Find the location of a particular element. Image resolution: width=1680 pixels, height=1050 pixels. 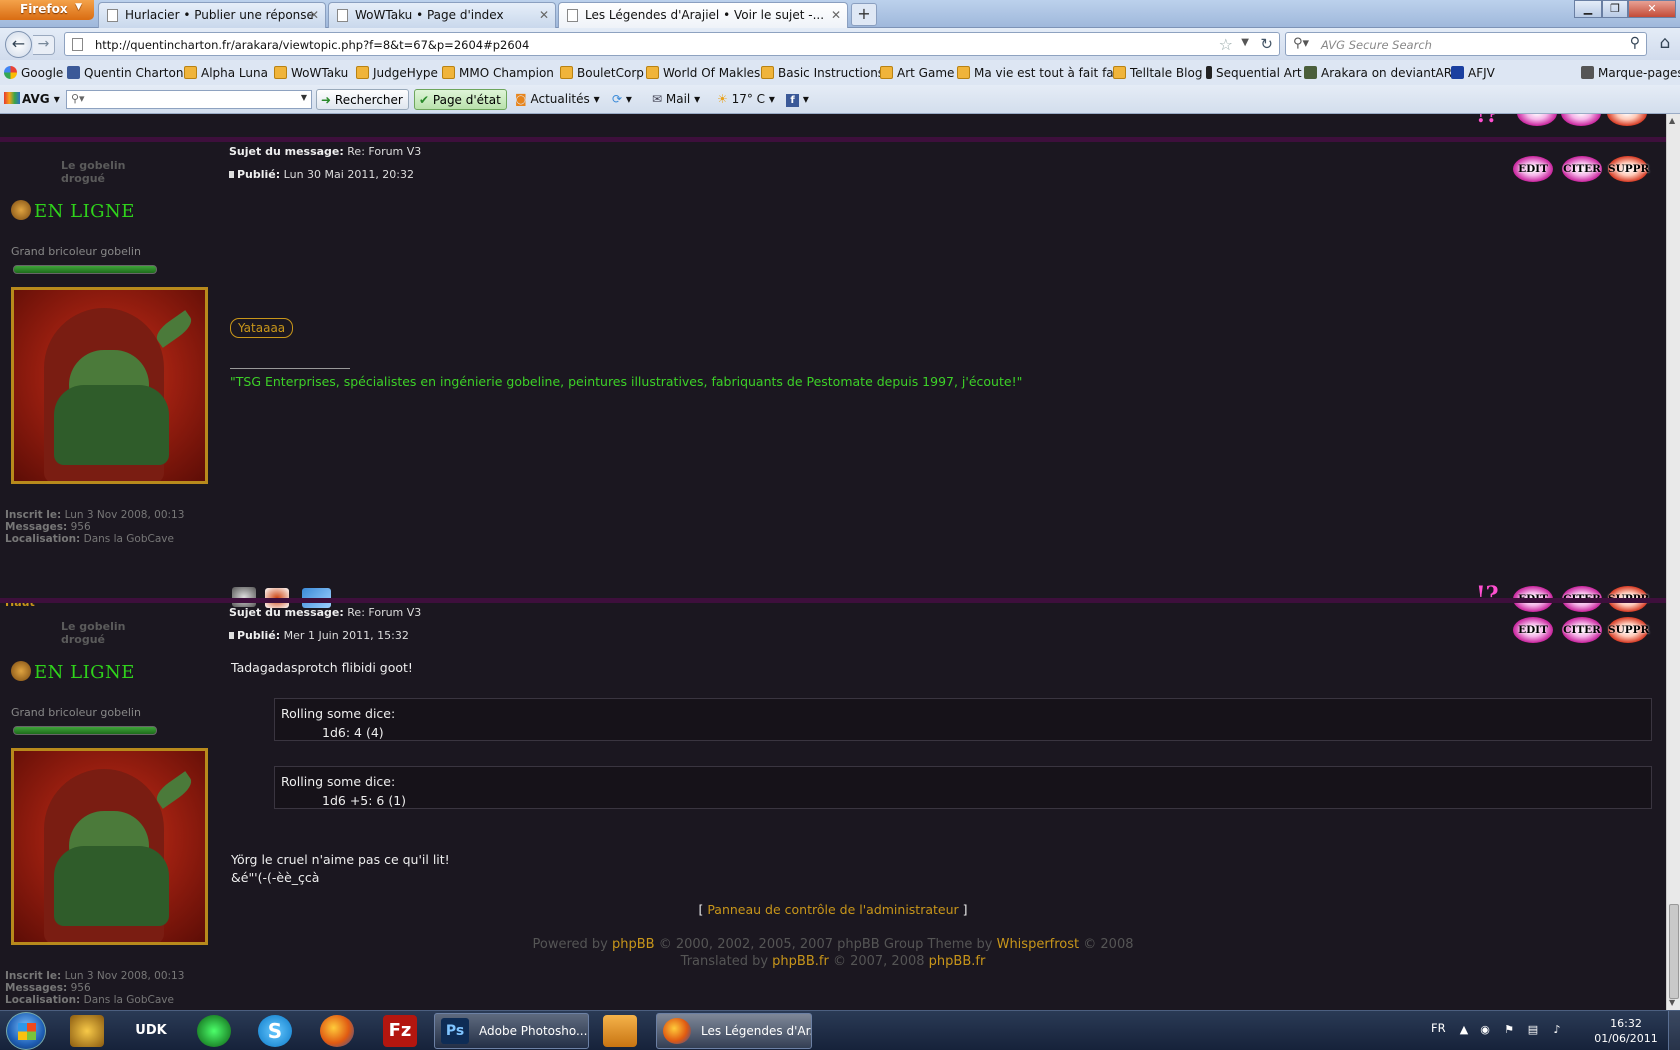

online-status: EN LIGNE is located at coordinates (73, 211).